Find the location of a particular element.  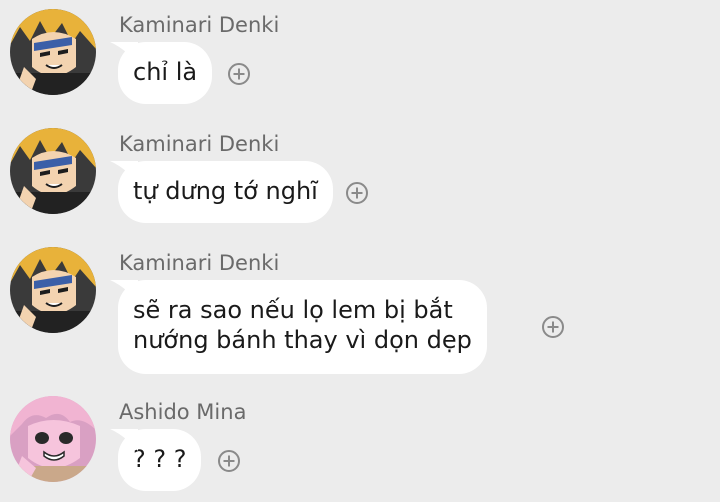

message-bubble: ? ? ? is located at coordinates (156, 460).